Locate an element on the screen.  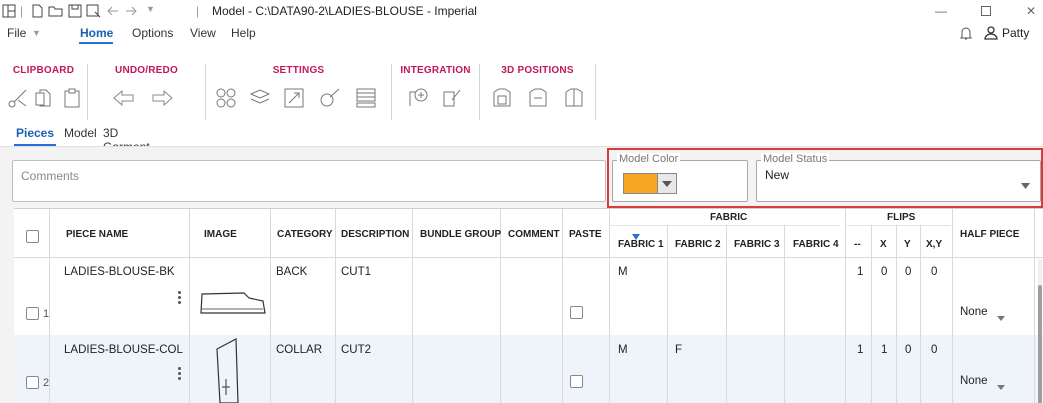
col-fabric-3: FABRIC 3 is located at coordinates (757, 244).